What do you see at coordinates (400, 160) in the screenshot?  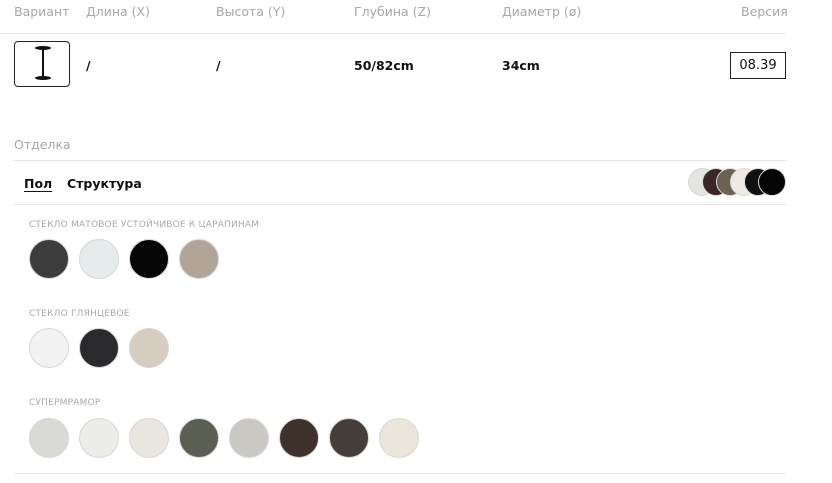 I see `finish-top-divider` at bounding box center [400, 160].